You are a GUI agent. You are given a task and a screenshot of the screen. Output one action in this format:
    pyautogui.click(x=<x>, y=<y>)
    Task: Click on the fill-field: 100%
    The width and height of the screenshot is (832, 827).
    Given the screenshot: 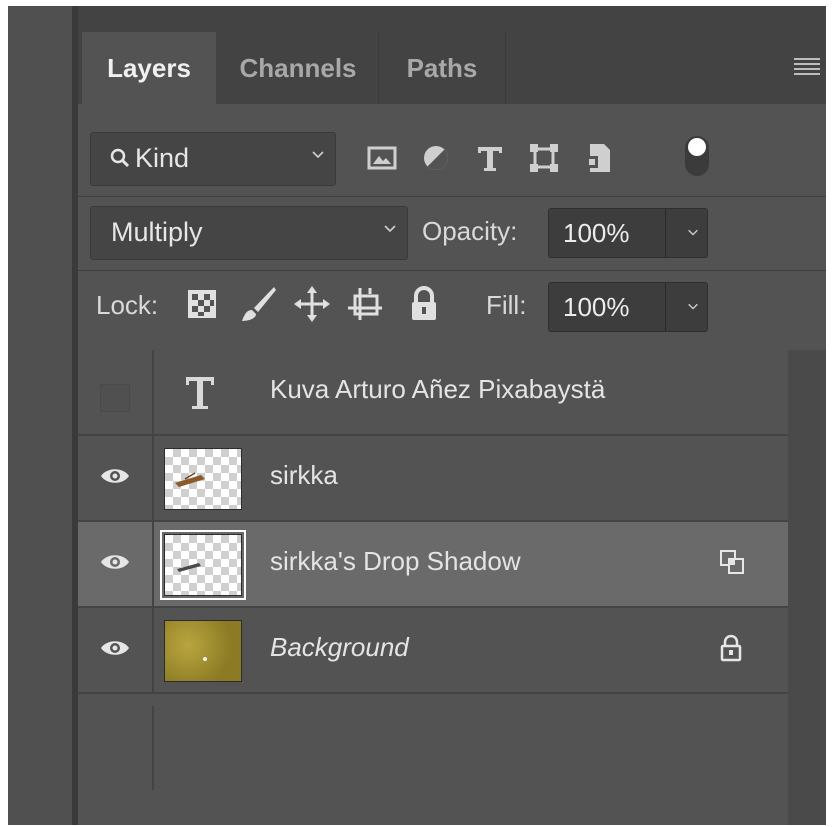 What is the action you would take?
    pyautogui.click(x=628, y=307)
    